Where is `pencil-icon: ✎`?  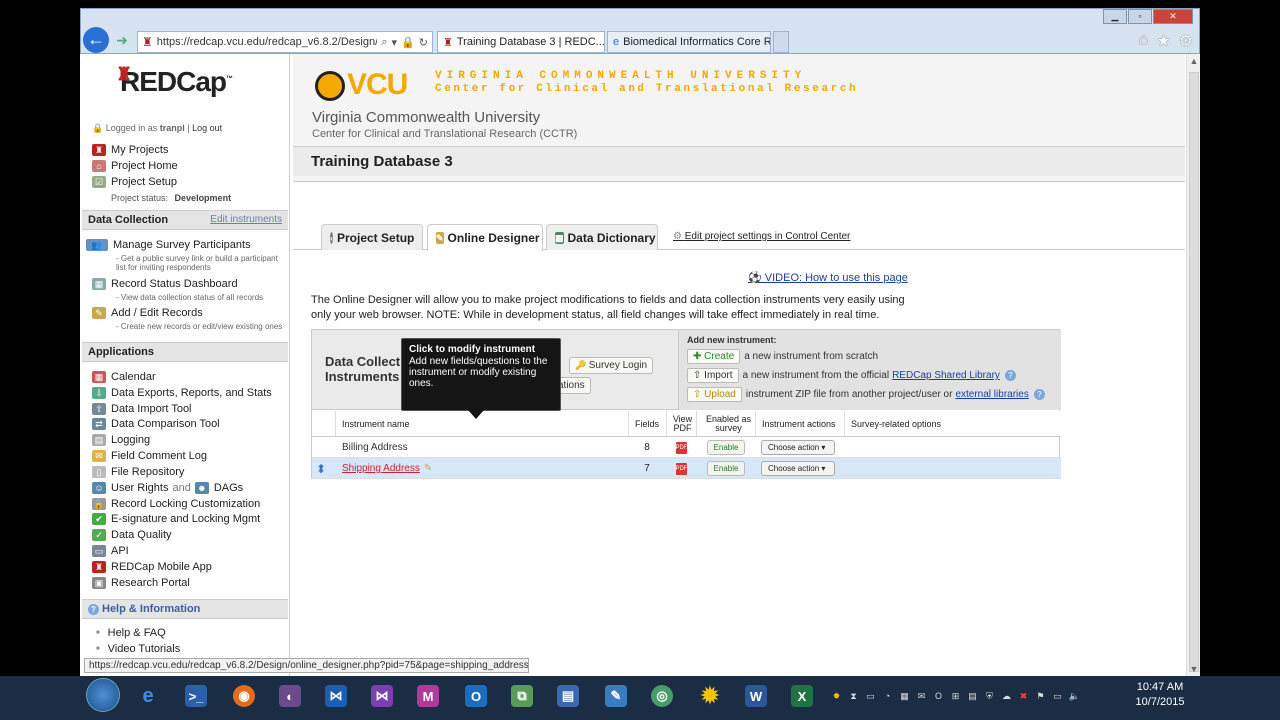
pencil-icon: ✎ is located at coordinates (428, 468).